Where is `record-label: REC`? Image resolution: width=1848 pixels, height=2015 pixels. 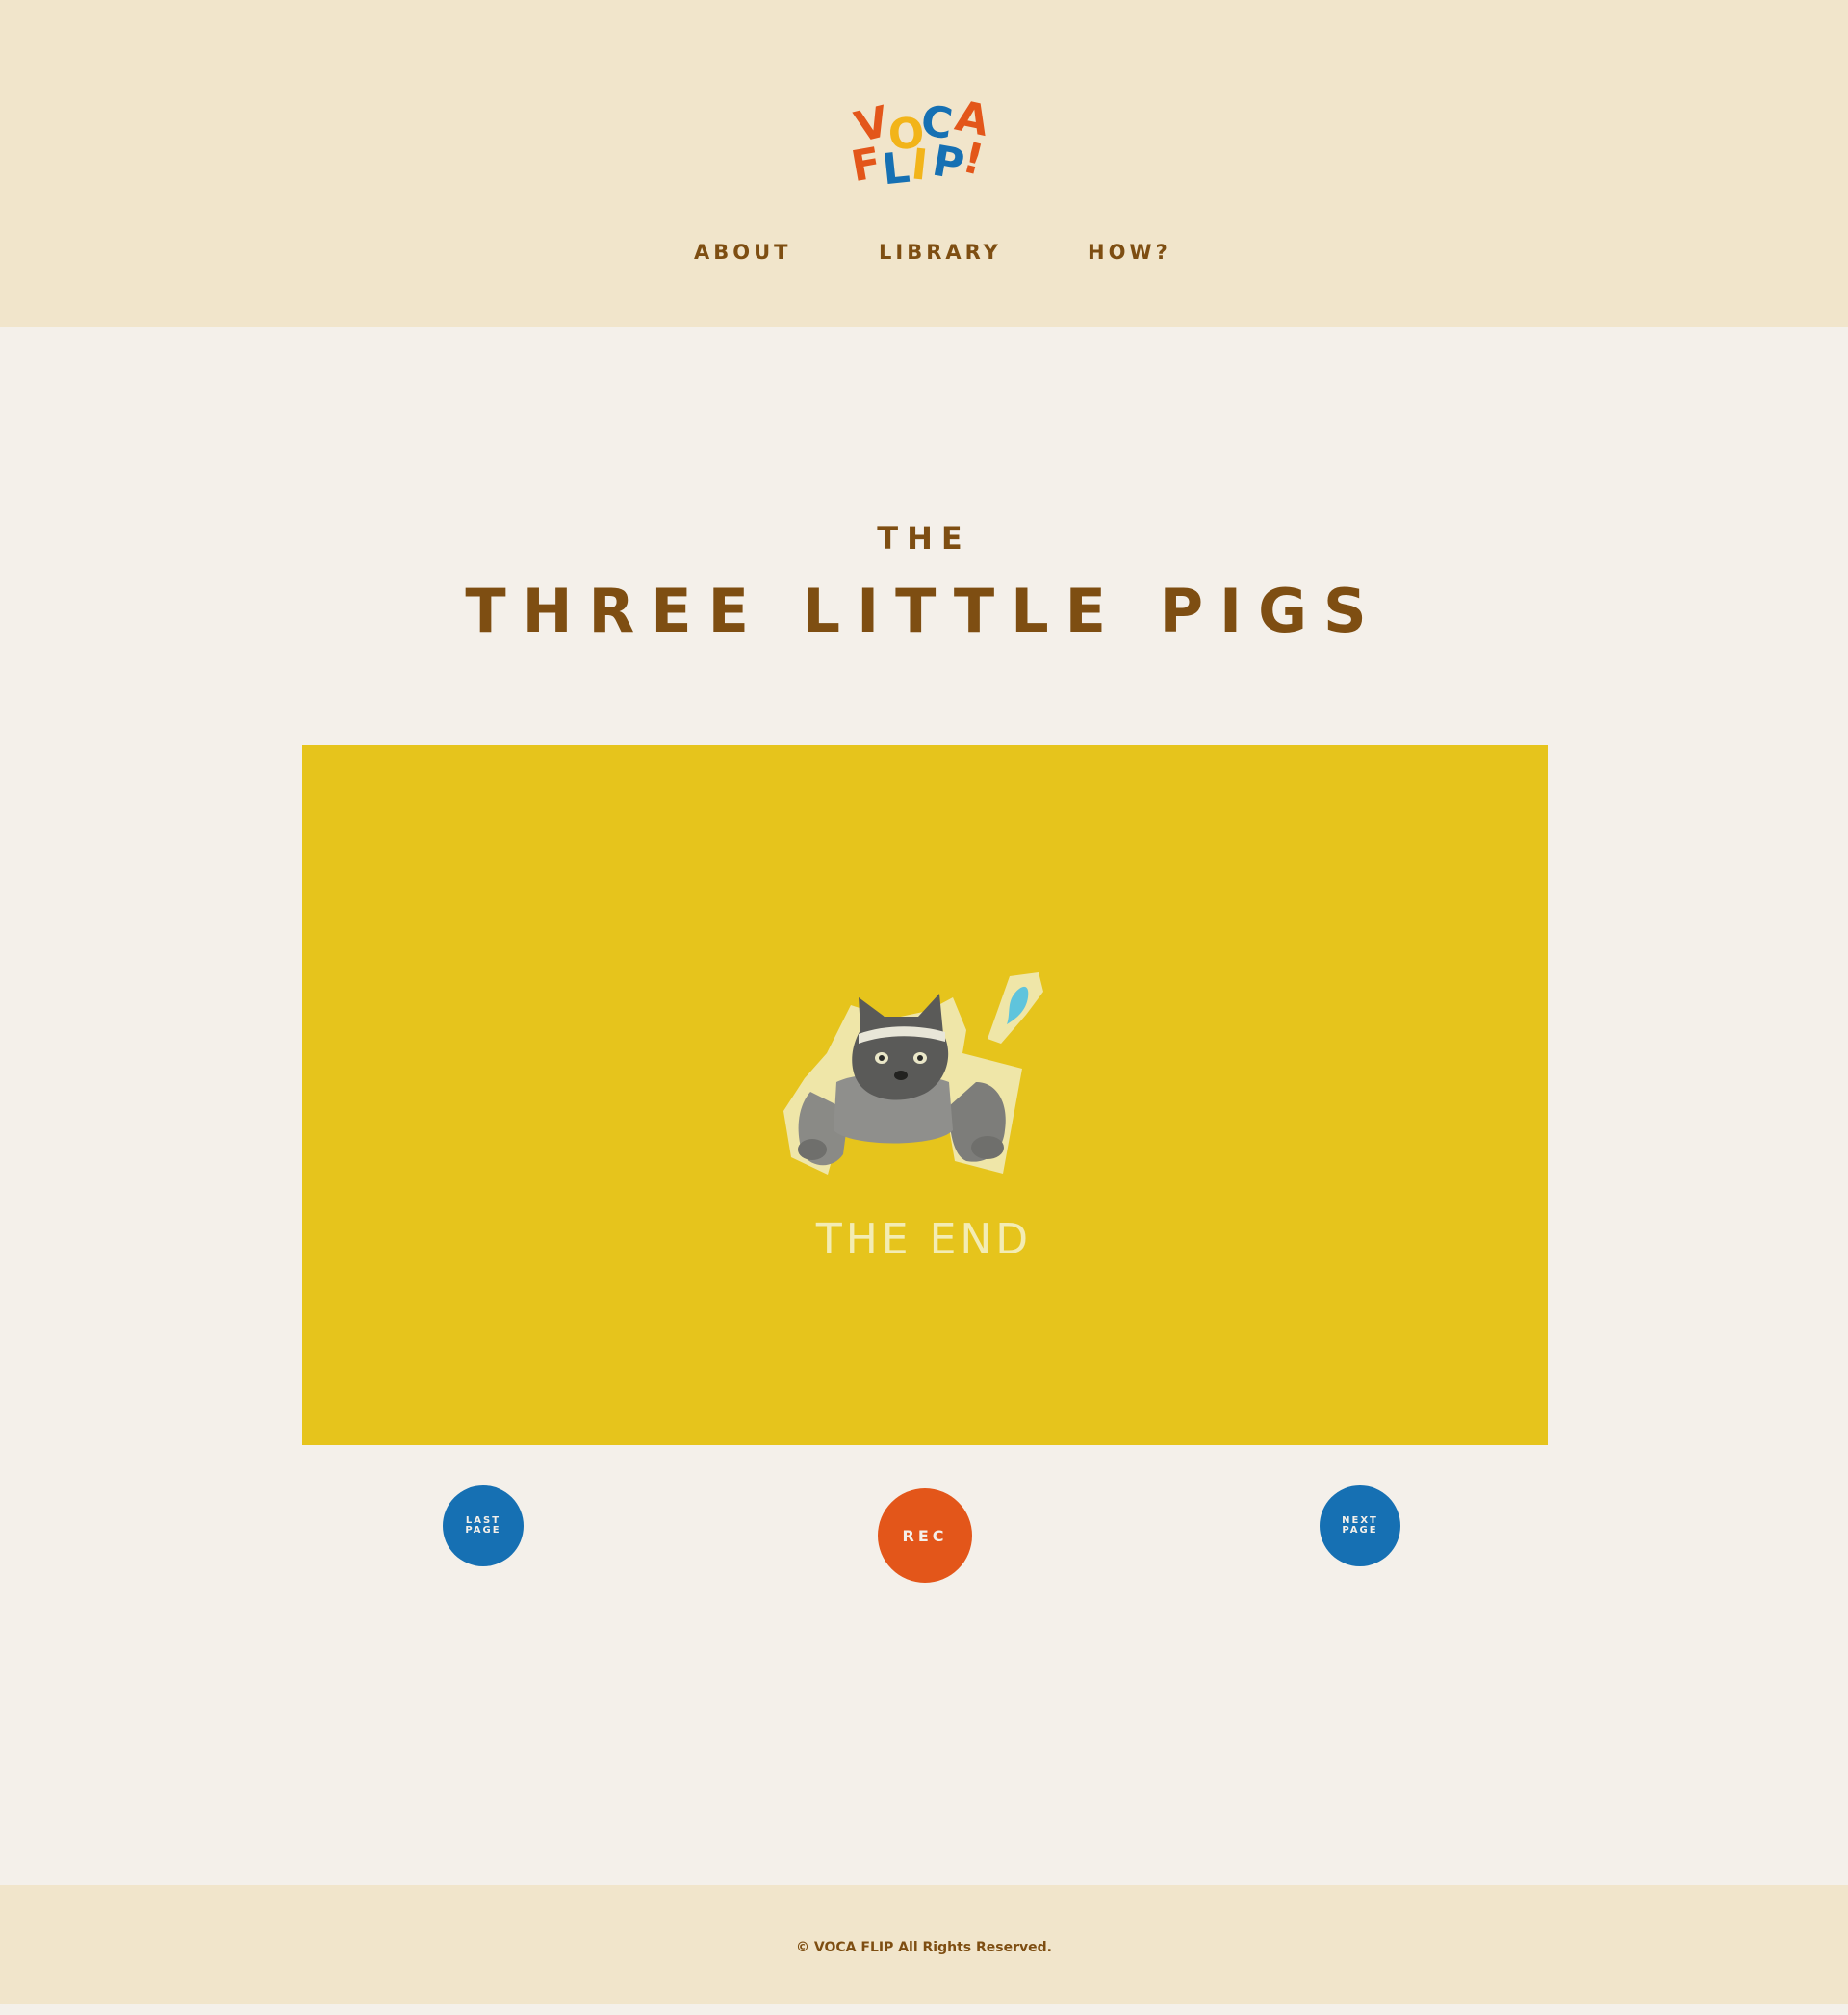
record-label: REC is located at coordinates (925, 1536).